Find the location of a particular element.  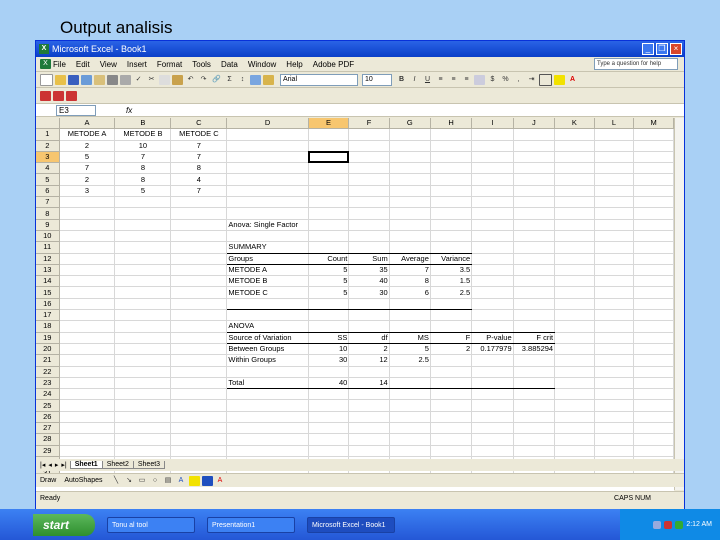

row-header: 29 is located at coordinates (48, 451).